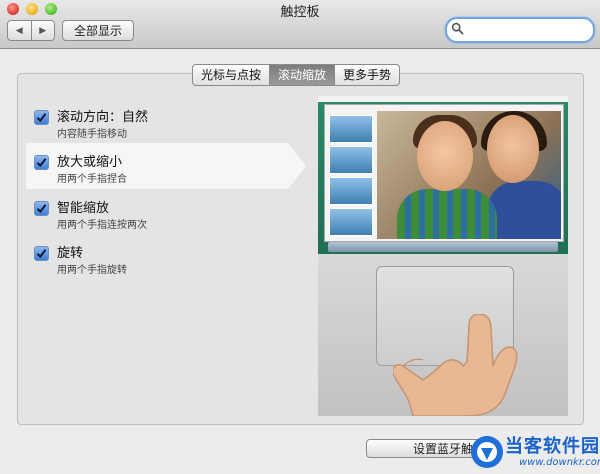  What do you see at coordinates (158, 259) in the screenshot?
I see `option-rotate: 旋转 用两个手指旋转` at bounding box center [158, 259].